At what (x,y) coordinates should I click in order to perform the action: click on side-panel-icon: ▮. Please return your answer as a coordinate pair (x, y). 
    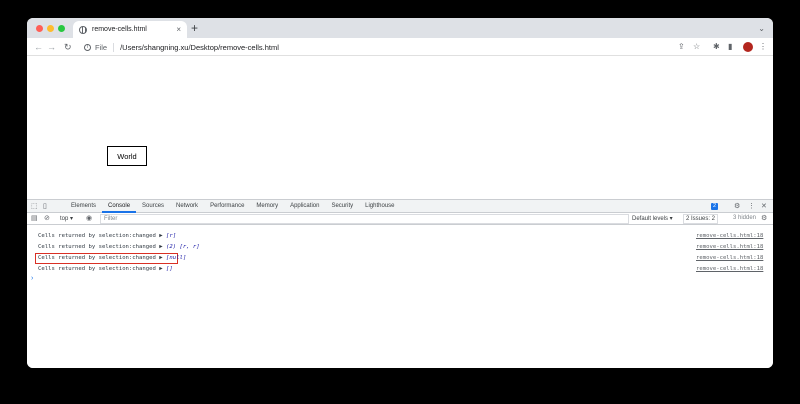
    Looking at the image, I should click on (730, 47).